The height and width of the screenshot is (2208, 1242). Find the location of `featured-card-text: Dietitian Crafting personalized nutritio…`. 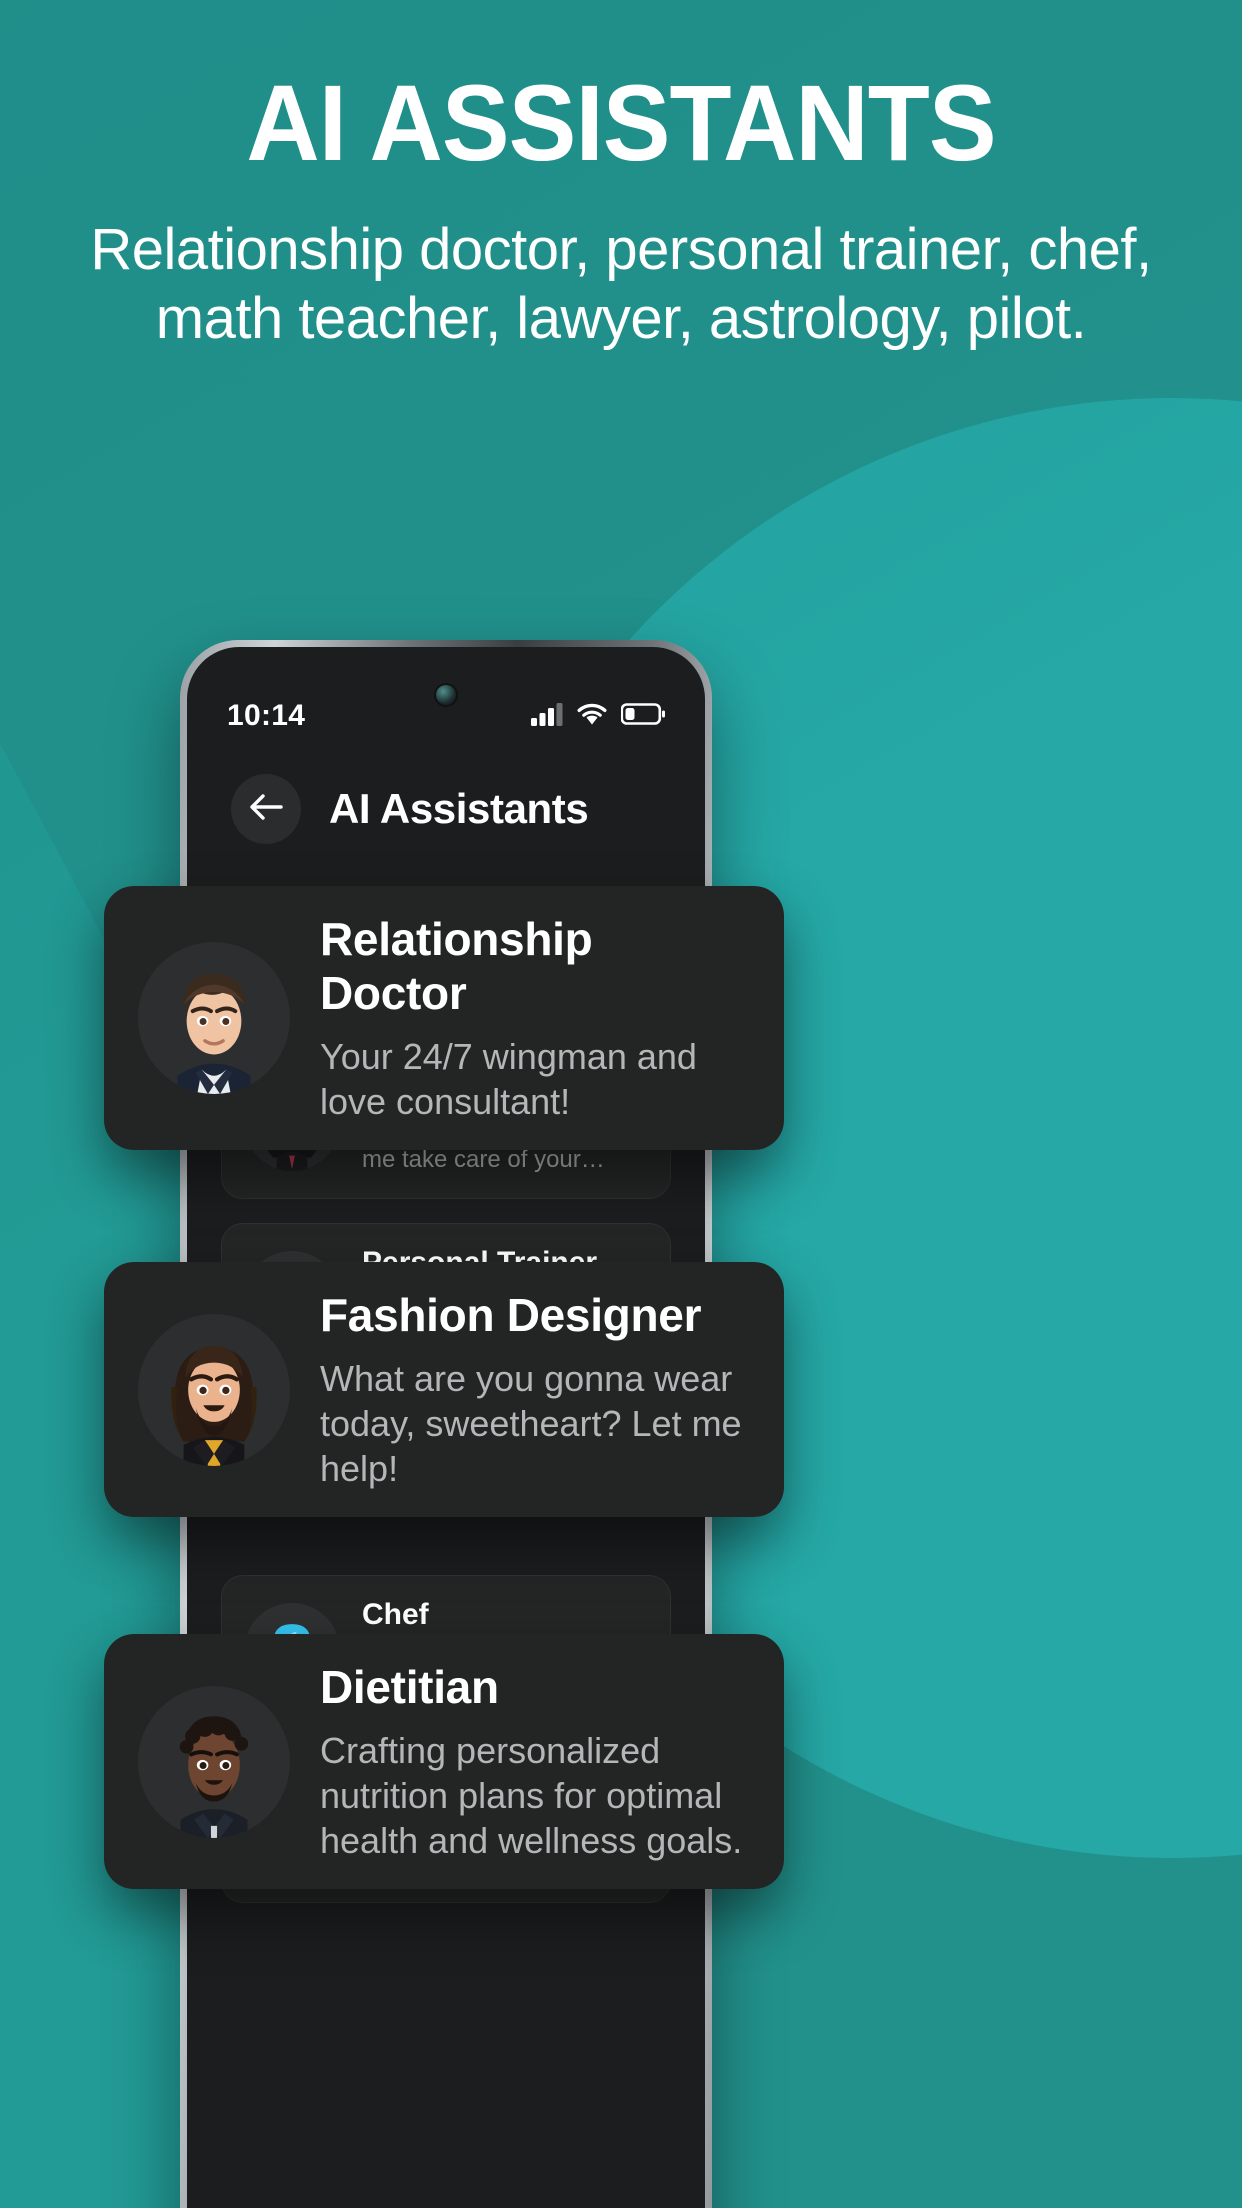

featured-card-text: Dietitian Crafting personalized nutritio… is located at coordinates (535, 1761).